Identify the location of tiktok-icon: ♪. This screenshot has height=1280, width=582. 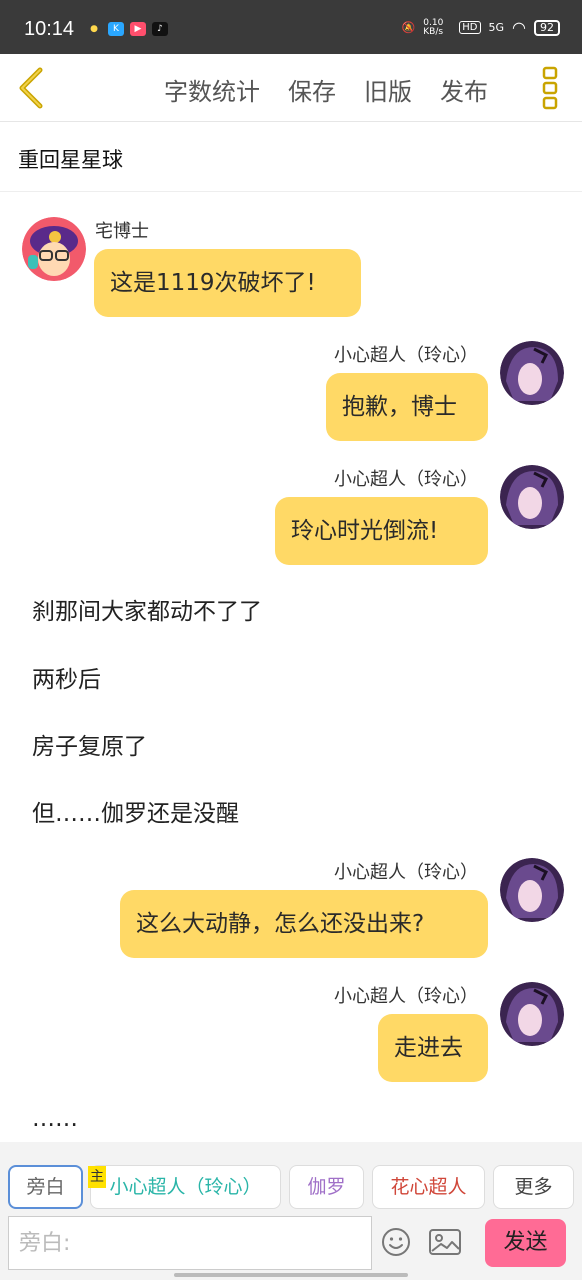
(160, 29).